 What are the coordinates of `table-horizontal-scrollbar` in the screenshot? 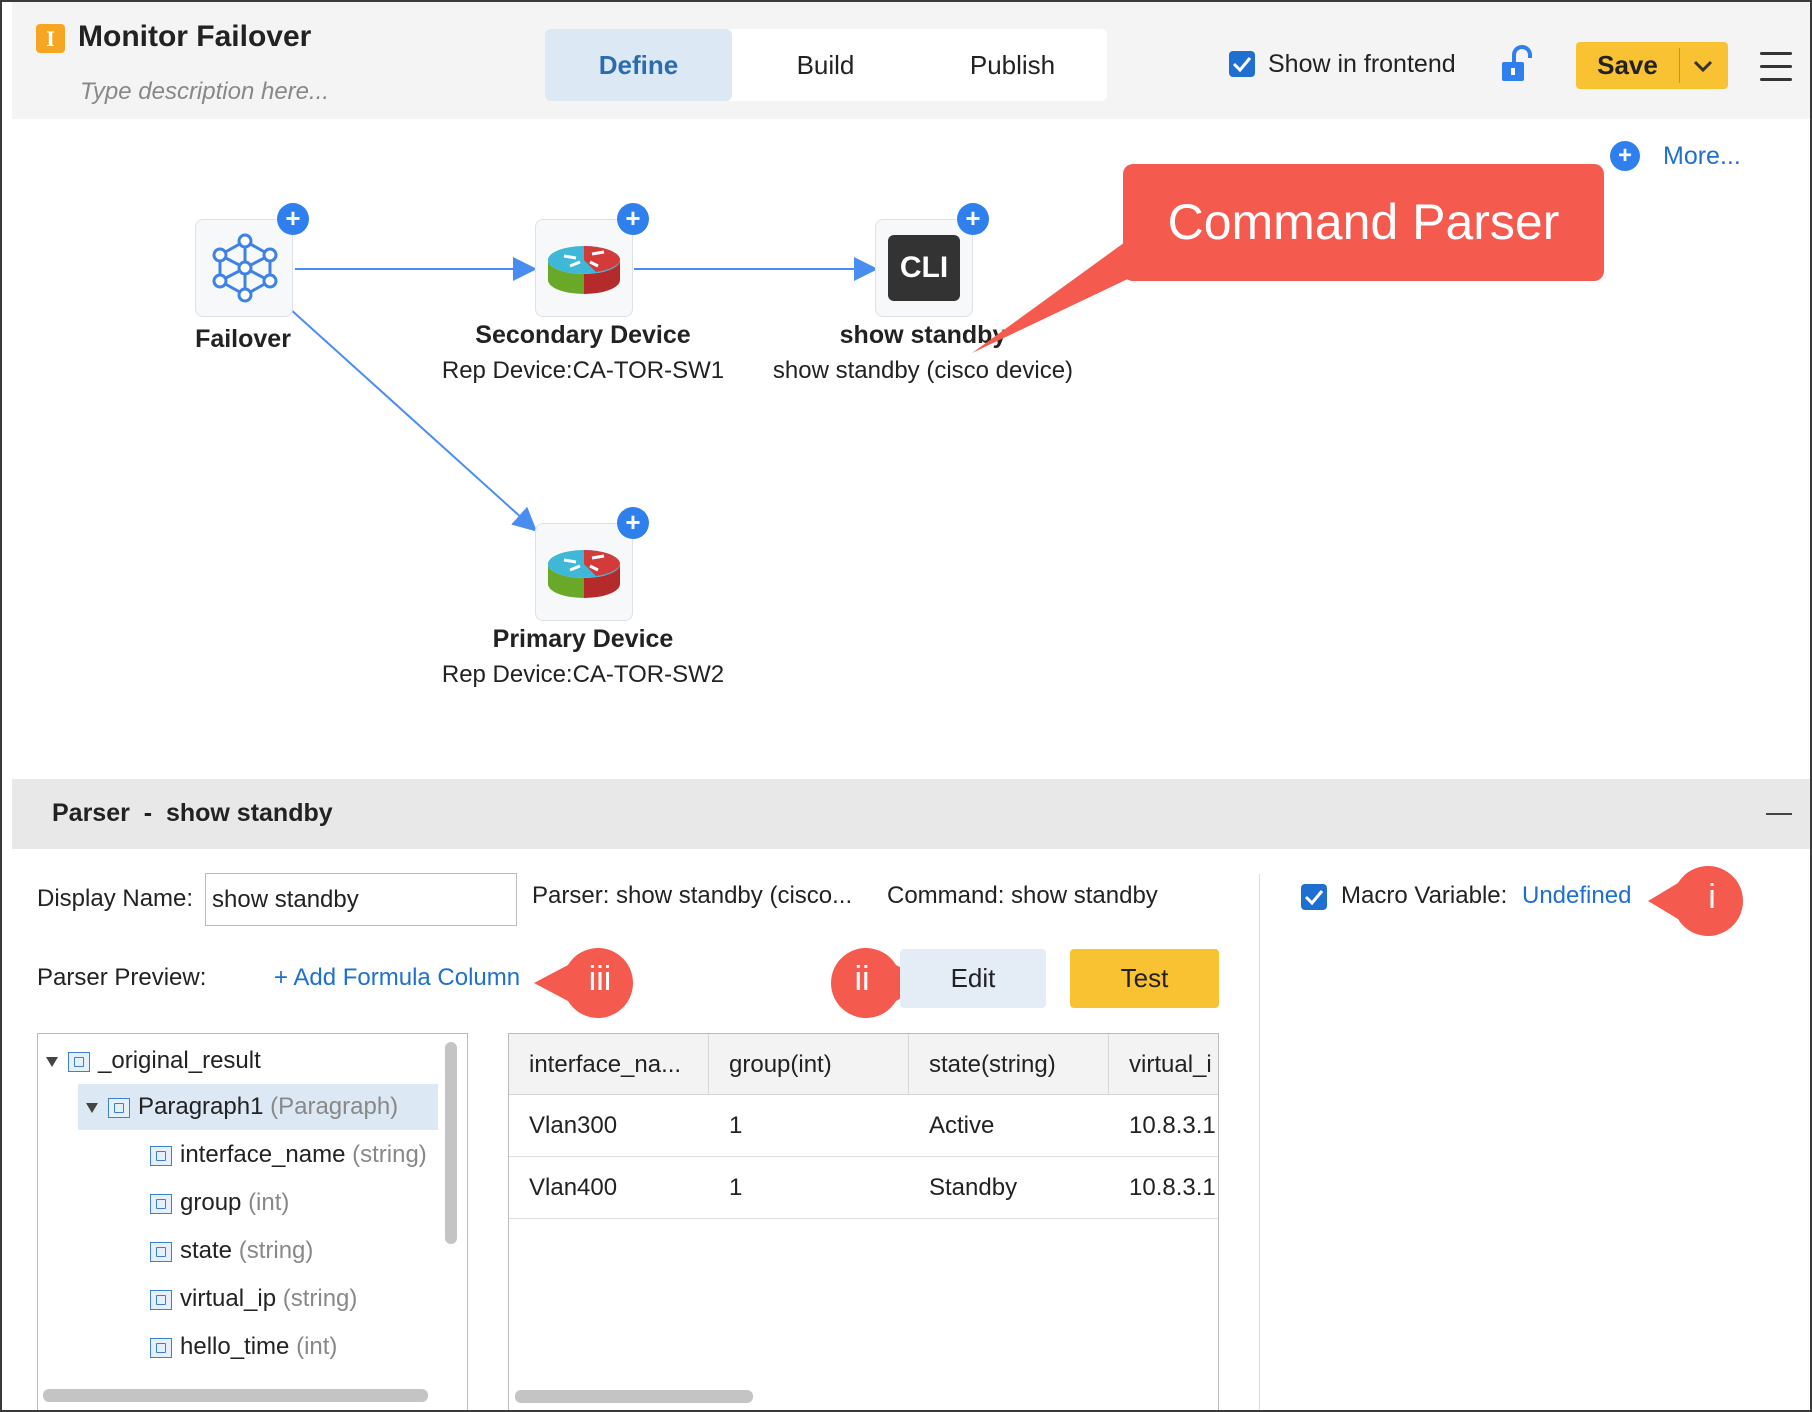 It's located at (634, 1396).